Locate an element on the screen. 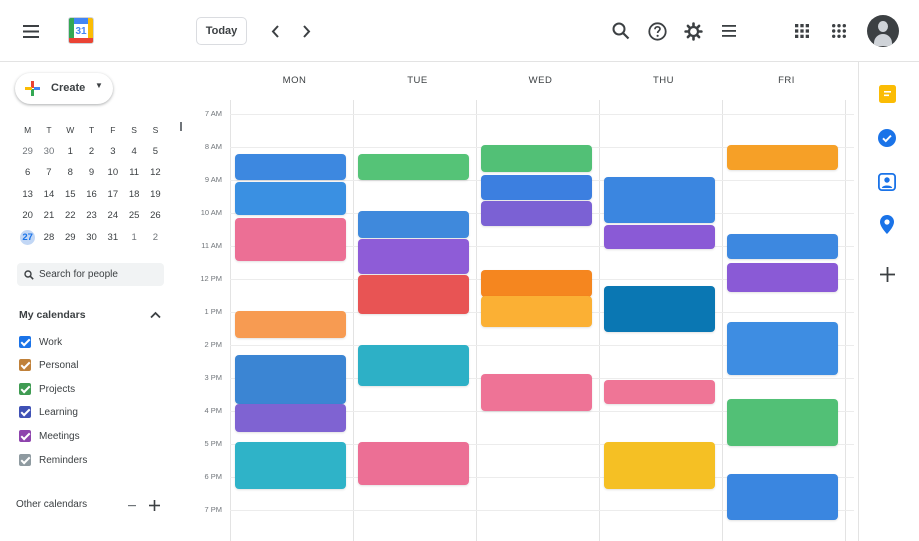 The height and width of the screenshot is (541, 919). search-people-input: Search for people is located at coordinates (90, 274).